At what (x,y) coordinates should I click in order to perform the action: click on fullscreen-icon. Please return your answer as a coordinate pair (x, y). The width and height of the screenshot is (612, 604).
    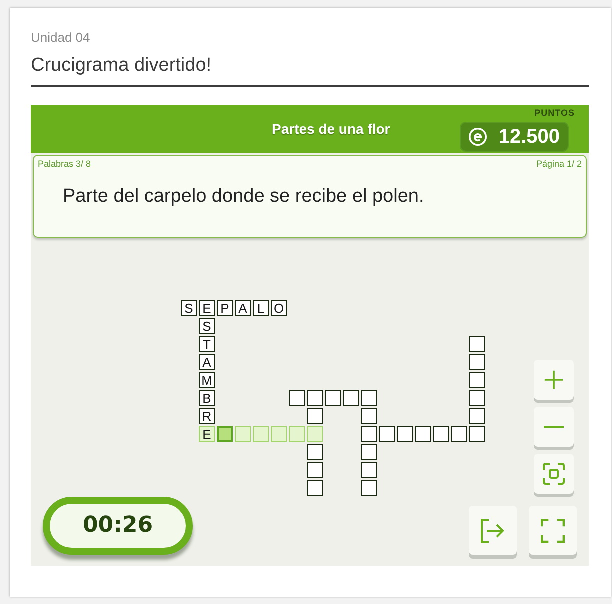
    Looking at the image, I should click on (553, 530).